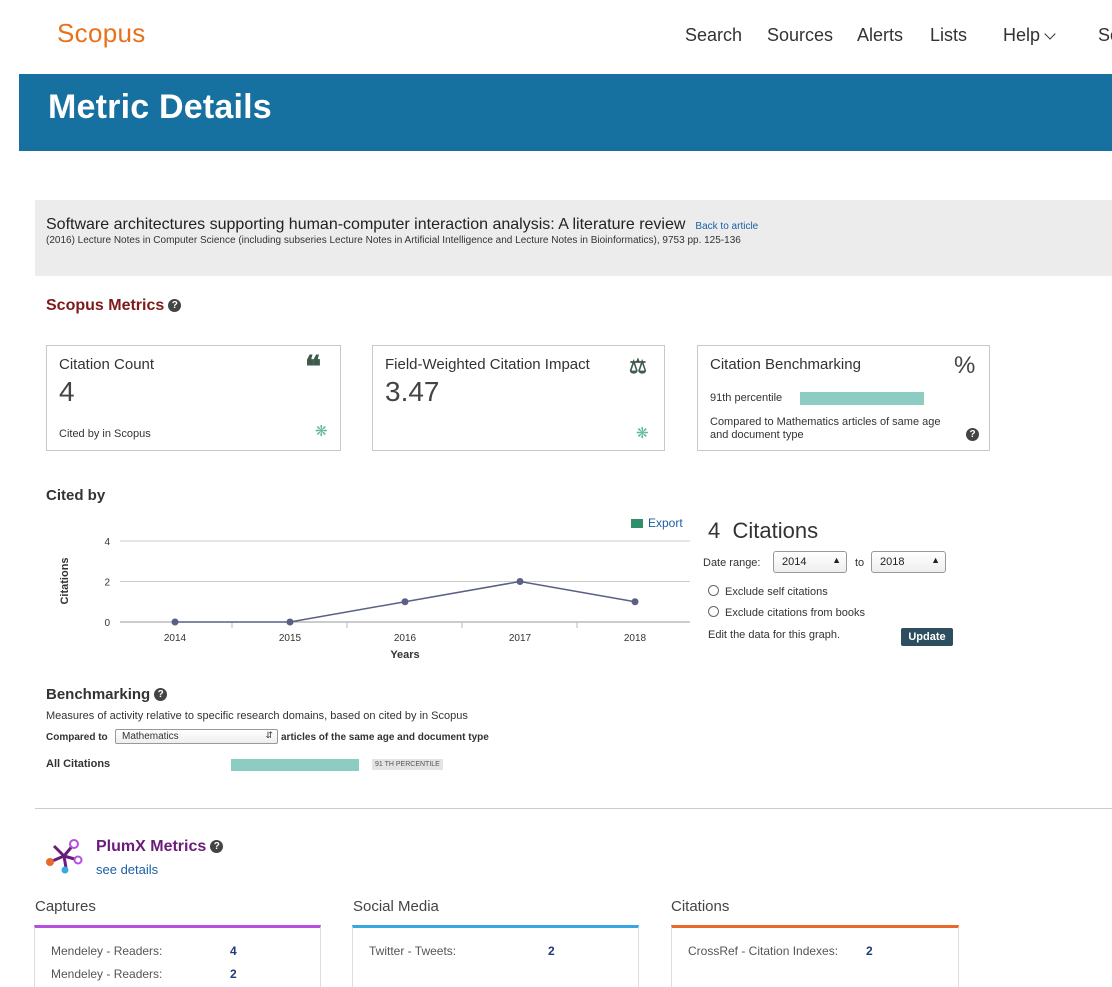 This screenshot has width=1112, height=987. What do you see at coordinates (880, 35) in the screenshot?
I see `nav-alerts: Alerts` at bounding box center [880, 35].